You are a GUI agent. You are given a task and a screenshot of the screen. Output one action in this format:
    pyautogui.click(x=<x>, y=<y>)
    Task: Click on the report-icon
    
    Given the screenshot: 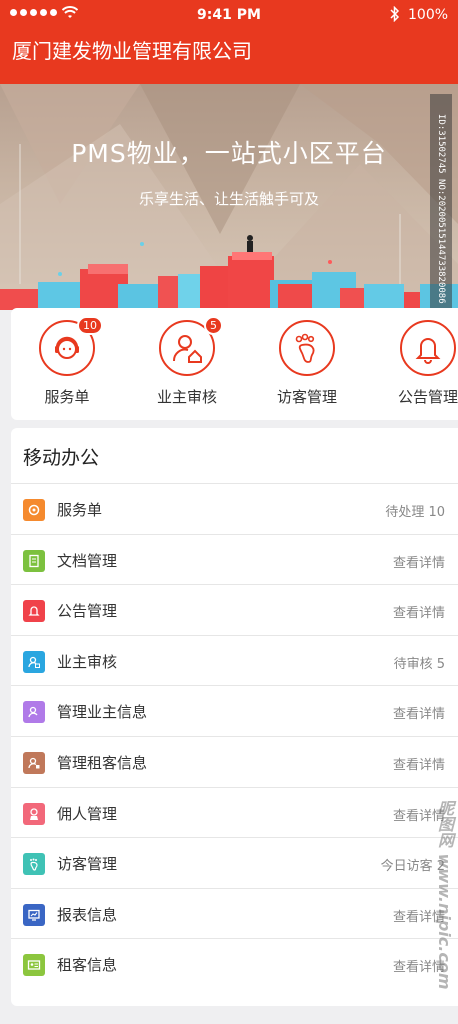 What is the action you would take?
    pyautogui.click(x=34, y=914)
    